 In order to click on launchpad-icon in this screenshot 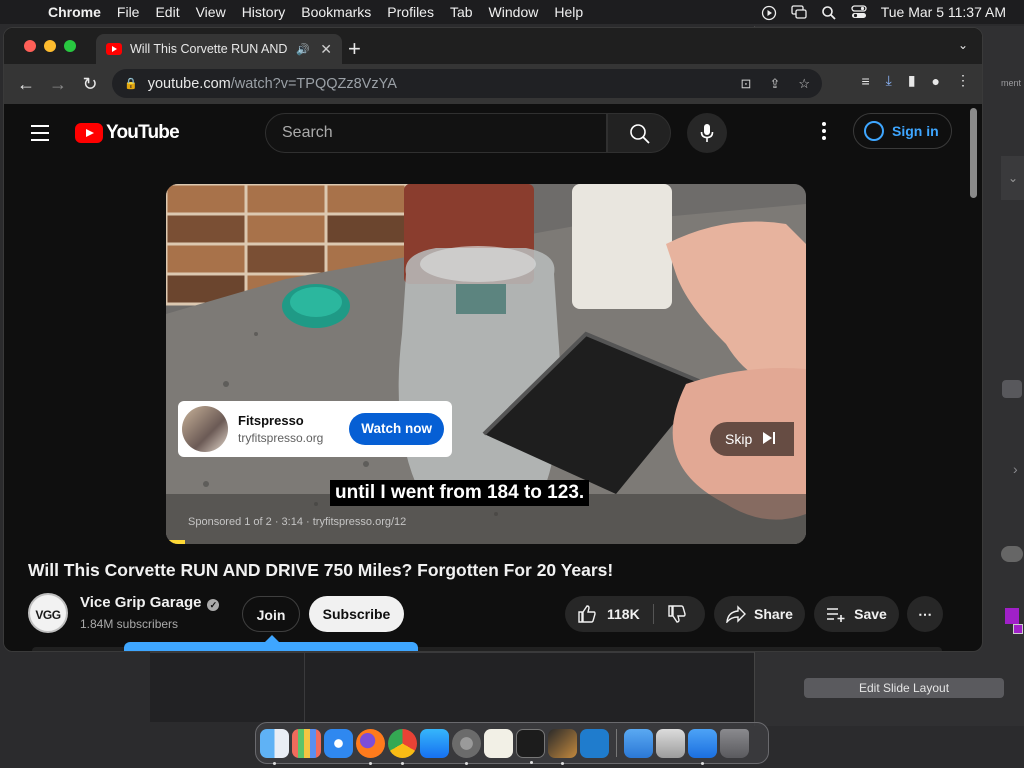, I will do `click(306, 743)`.